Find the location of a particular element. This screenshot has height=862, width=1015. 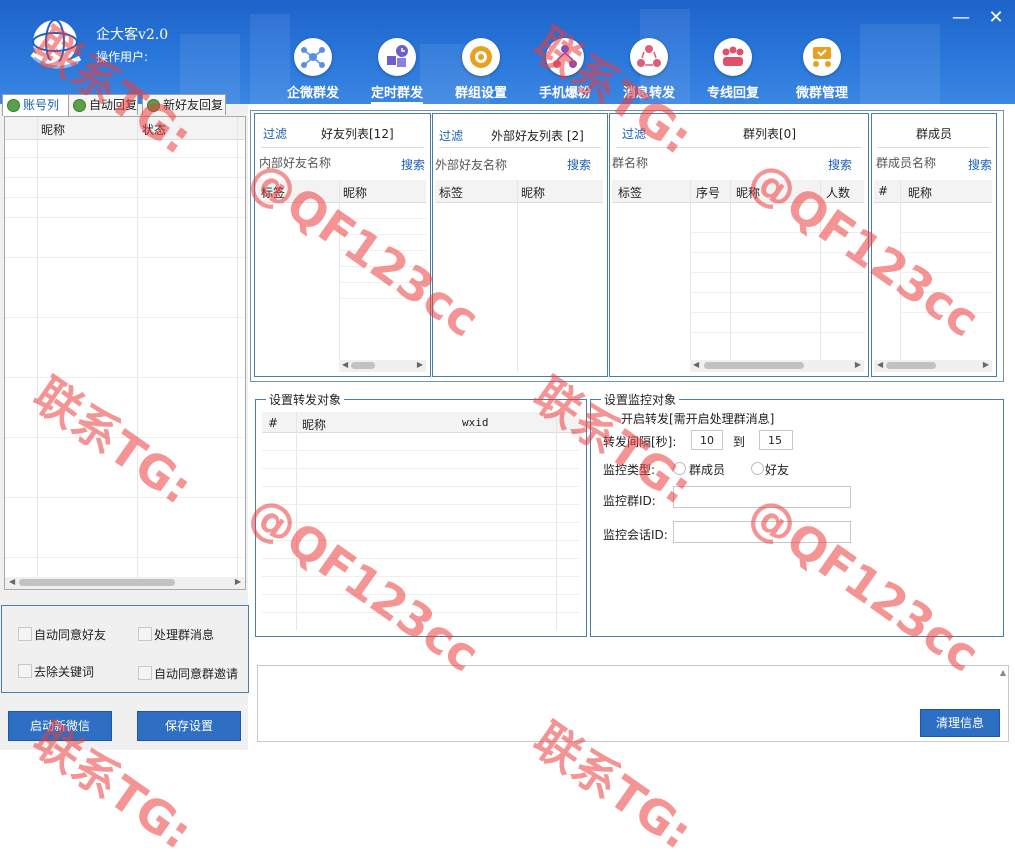

remove-keyword-checkbox is located at coordinates (25, 671).